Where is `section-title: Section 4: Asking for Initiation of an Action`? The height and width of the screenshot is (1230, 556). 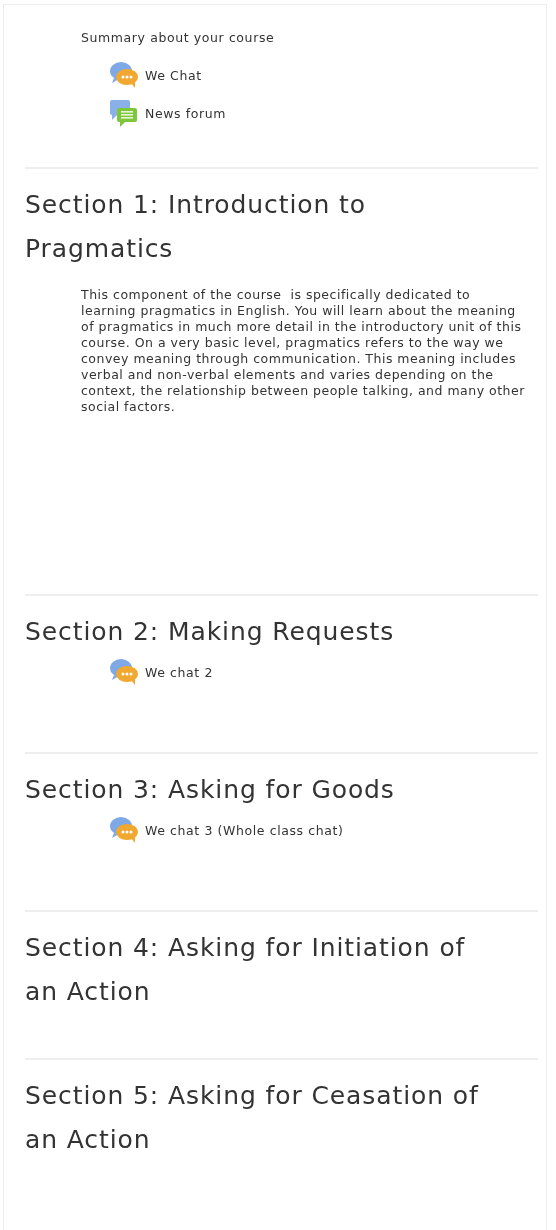
section-title: Section 4: Asking for Initiation of an Action is located at coordinates (246, 970).